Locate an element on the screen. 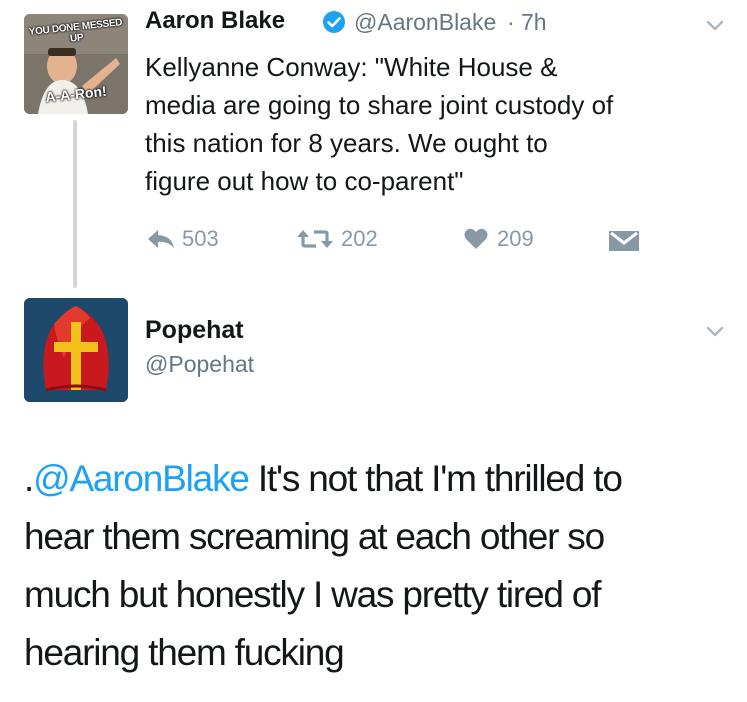  like-button: 209 is located at coordinates (498, 239).